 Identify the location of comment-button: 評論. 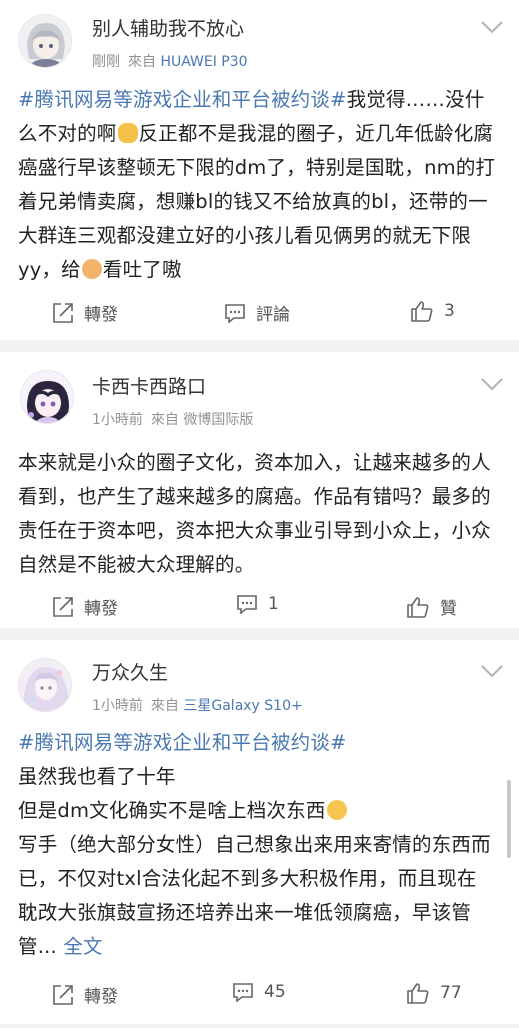
(257, 312).